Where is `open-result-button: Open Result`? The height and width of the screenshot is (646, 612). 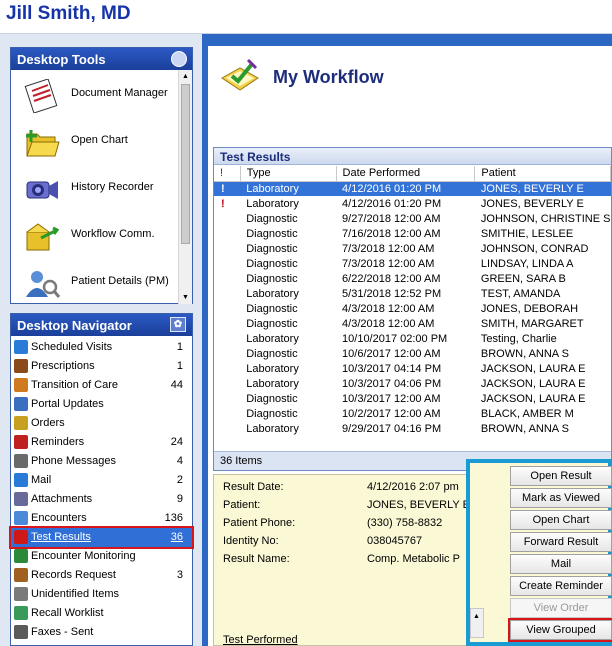 open-result-button: Open Result is located at coordinates (561, 476).